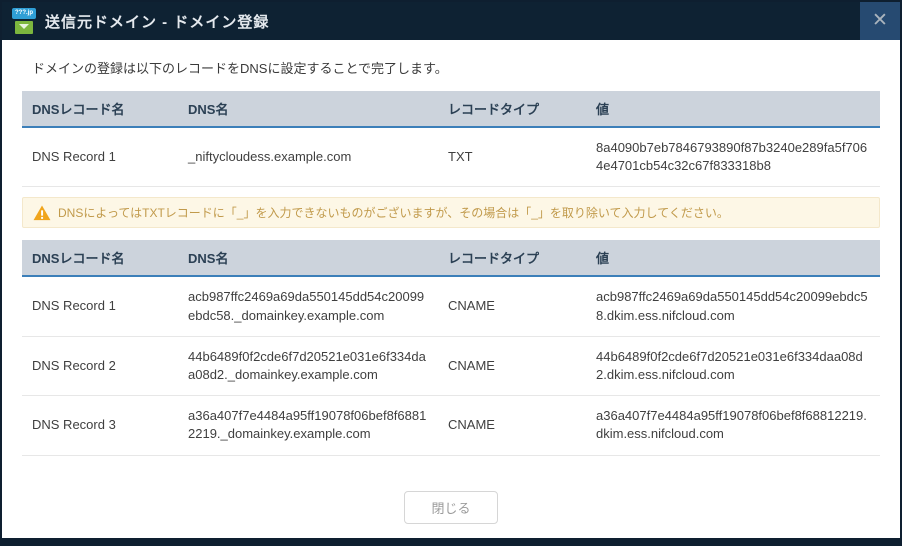 This screenshot has width=902, height=546. Describe the element at coordinates (308, 157) in the screenshot. I see `cell-dns-name: _niftycloudess.example.com` at that location.